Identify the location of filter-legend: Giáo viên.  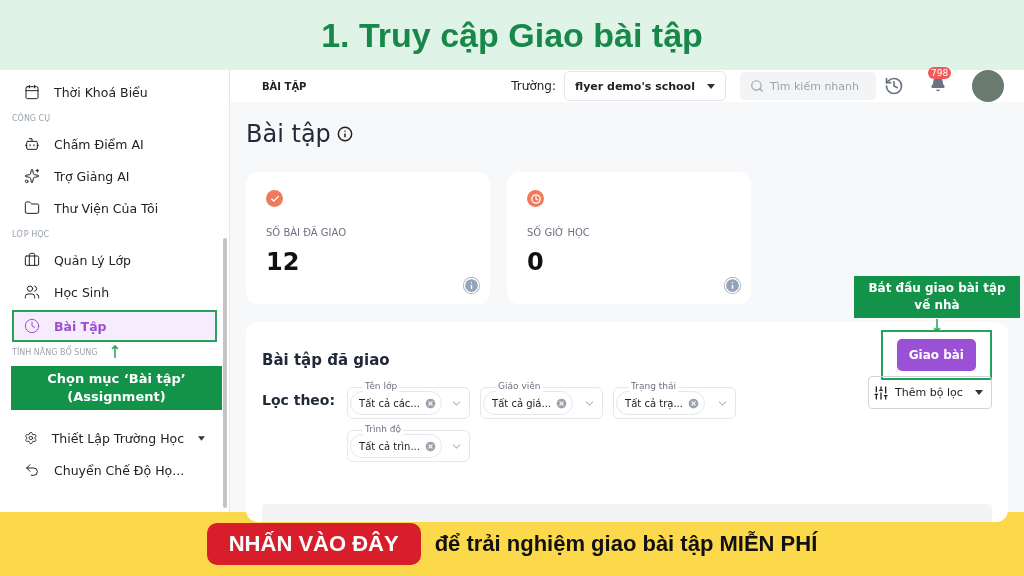
(519, 386).